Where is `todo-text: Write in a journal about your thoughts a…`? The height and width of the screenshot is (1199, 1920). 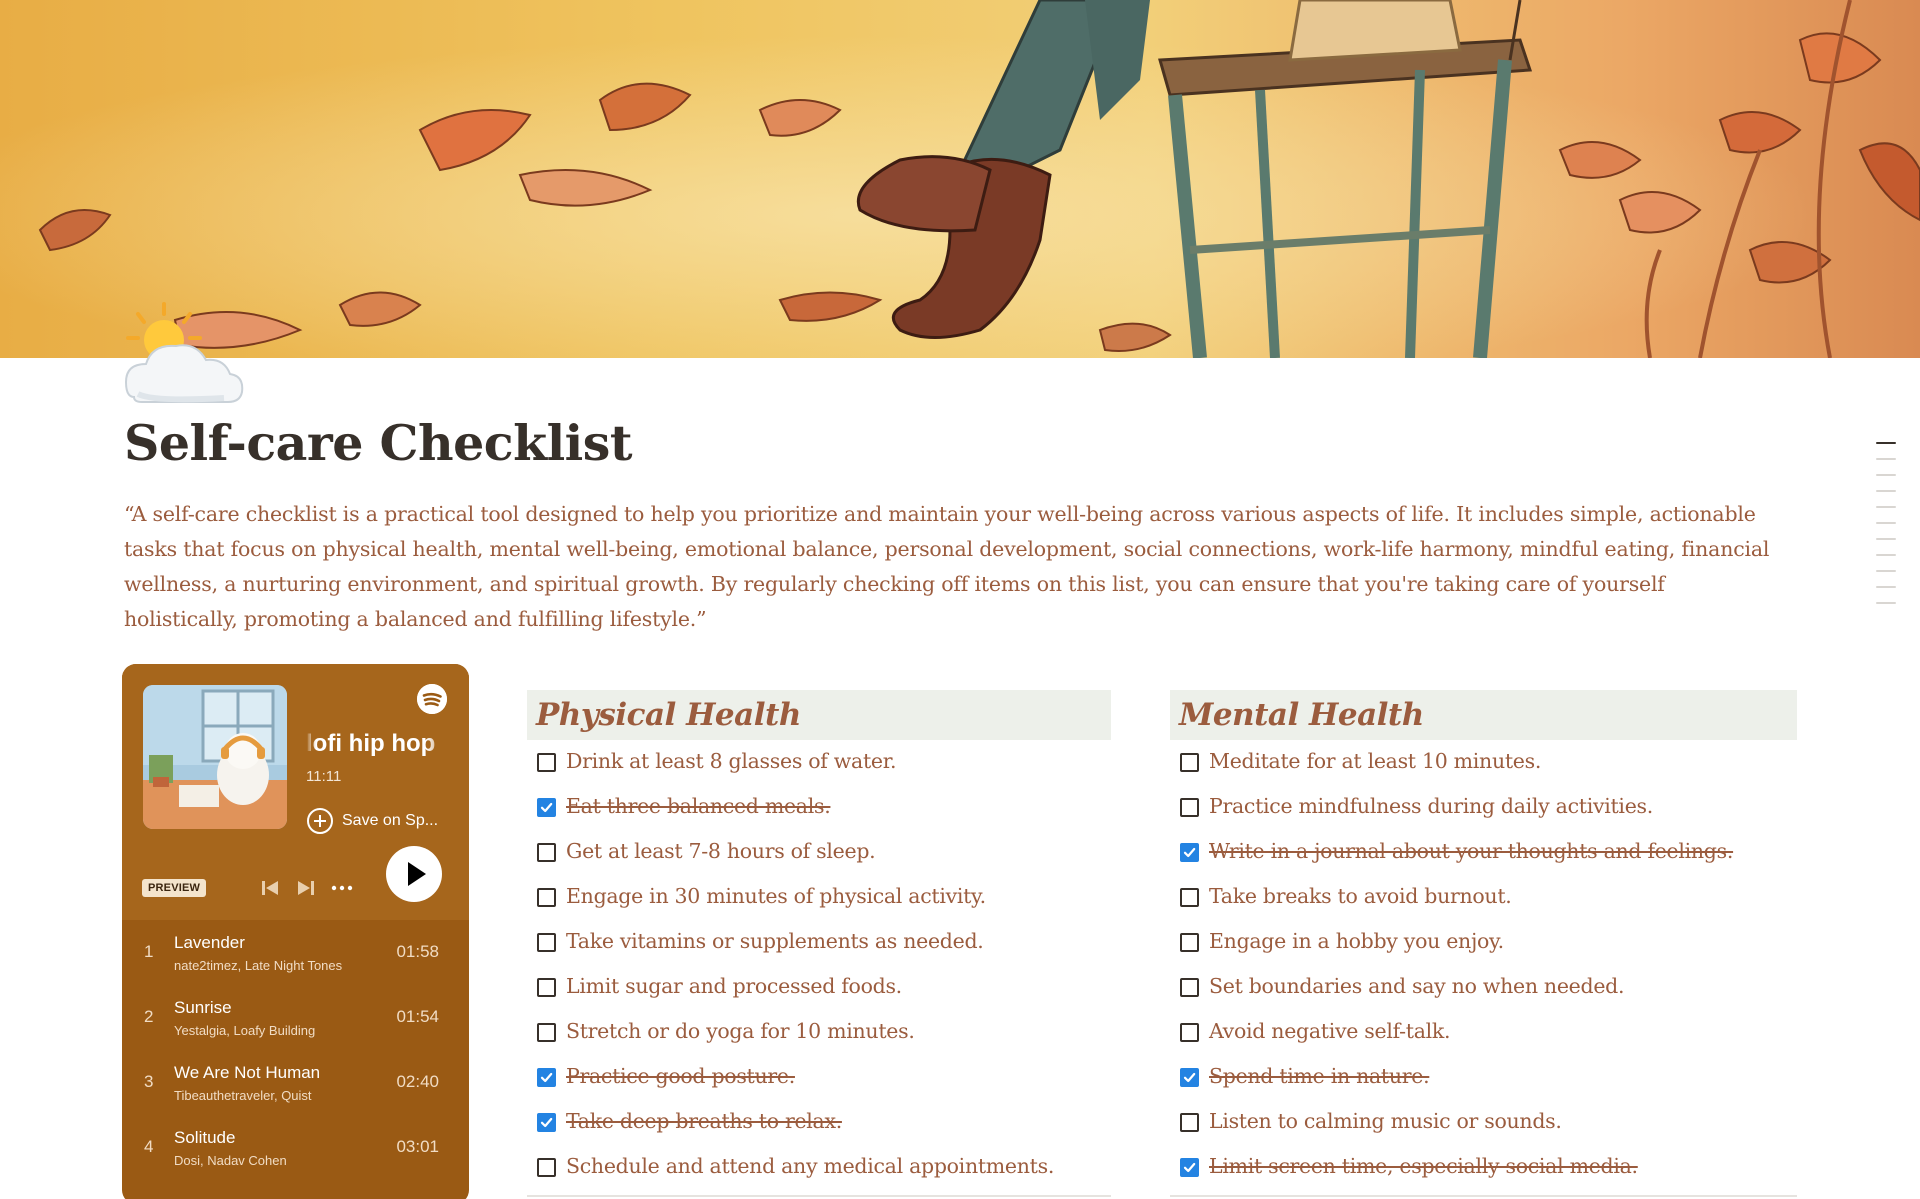
todo-text: Write in a journal about your thoughts a… is located at coordinates (1471, 851).